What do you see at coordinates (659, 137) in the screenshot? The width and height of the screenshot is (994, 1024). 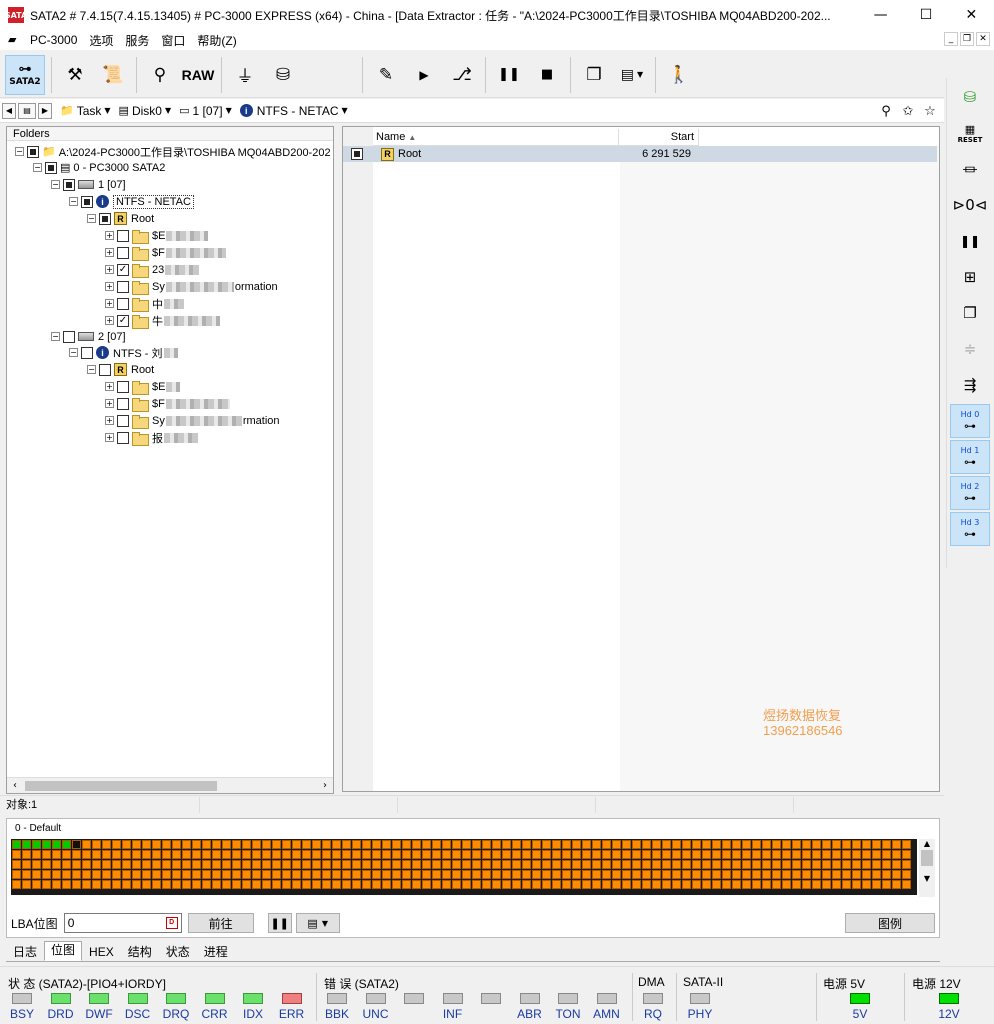 I see `column-start: Start` at bounding box center [659, 137].